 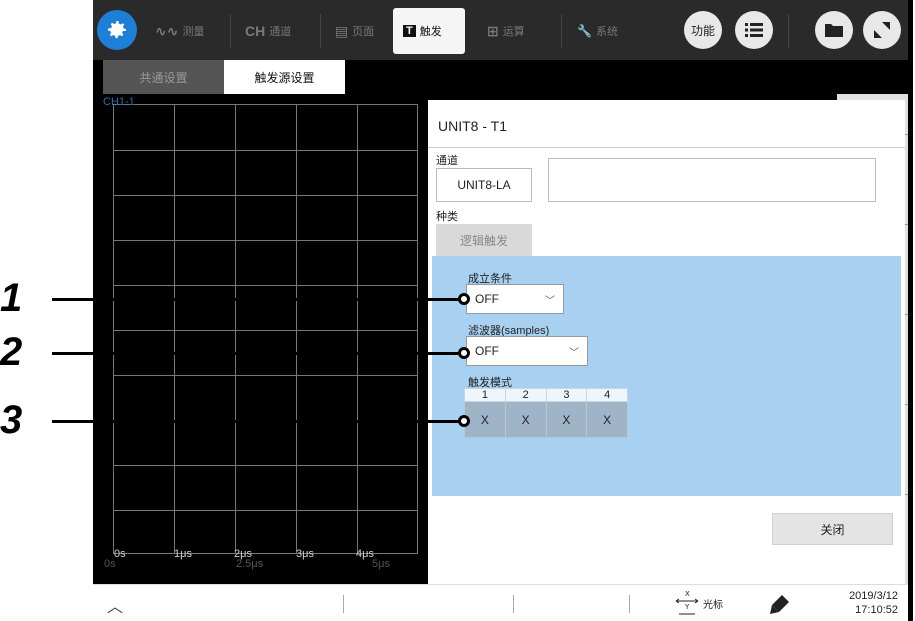 I want to click on close-button: 关闭, so click(x=832, y=529).